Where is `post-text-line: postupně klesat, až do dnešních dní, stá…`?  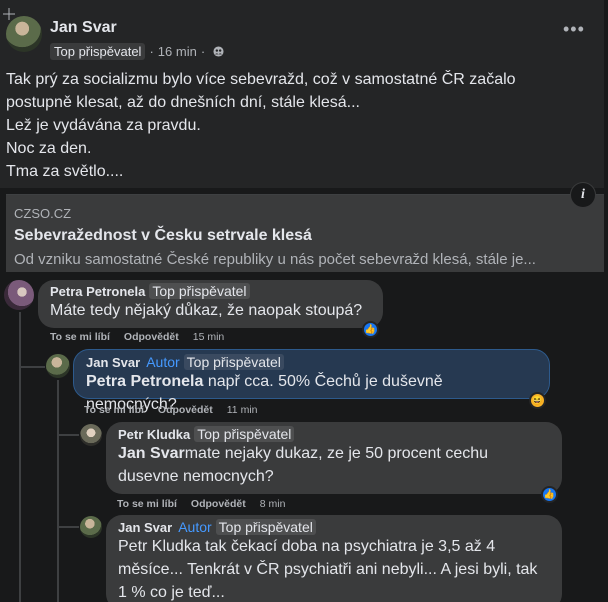
post-text-line: postupně klesat, až do dnešních dní, stá… is located at coordinates (183, 102).